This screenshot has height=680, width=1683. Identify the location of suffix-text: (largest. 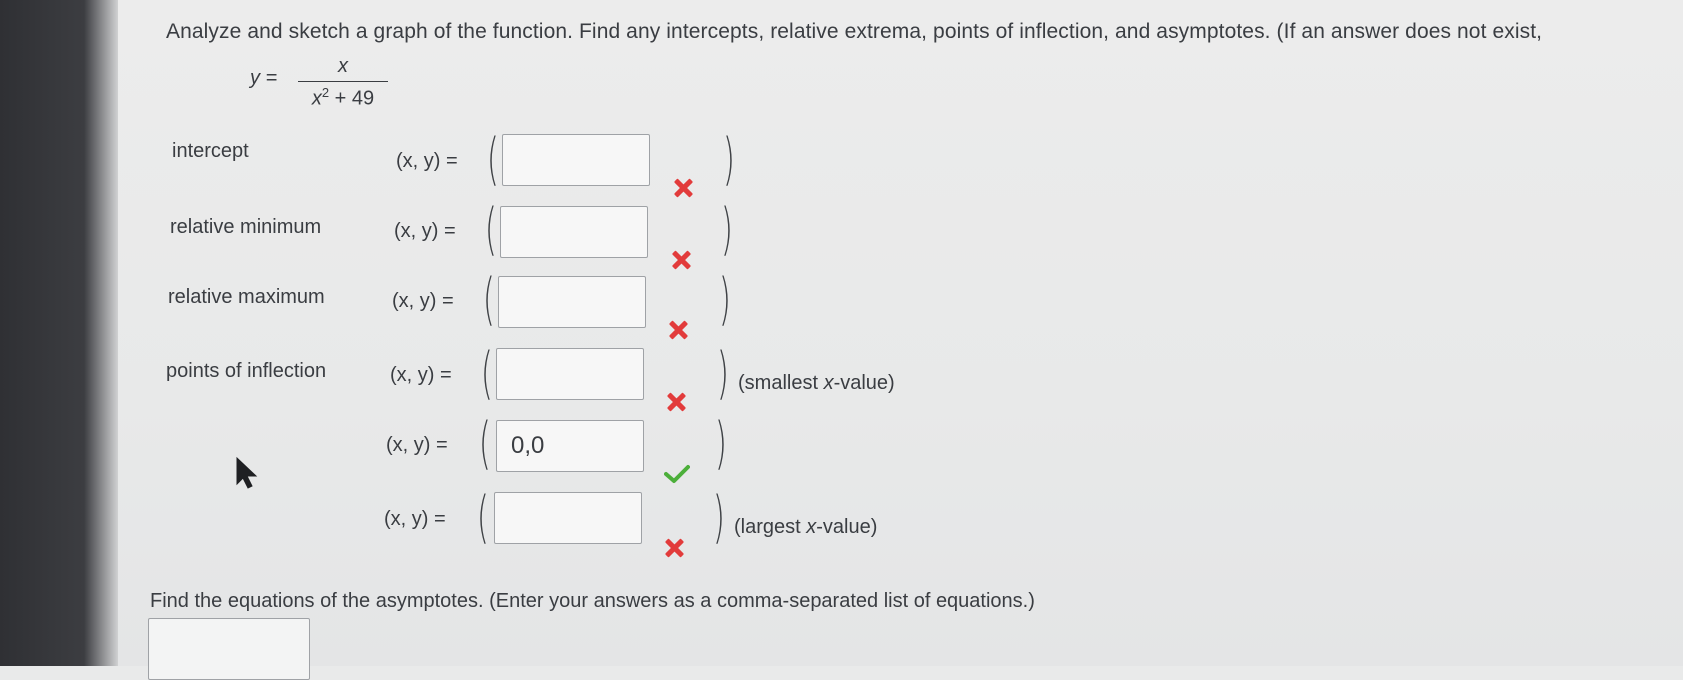
(770, 527).